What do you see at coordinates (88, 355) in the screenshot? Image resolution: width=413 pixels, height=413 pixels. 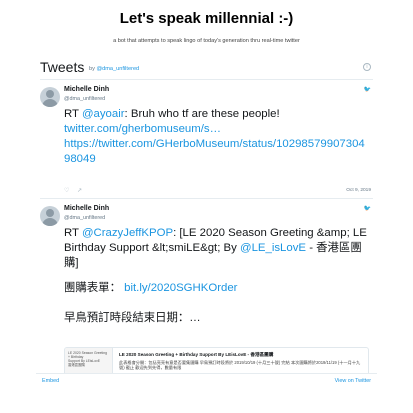 I see `thumb-line: LE 2020 Season Greeting + Birthday` at bounding box center [88, 355].